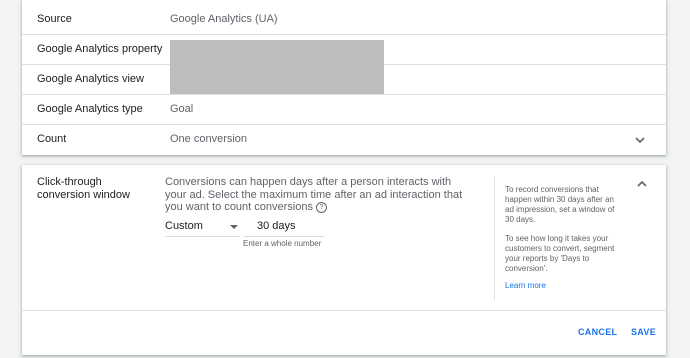  Describe the element at coordinates (344, 110) in the screenshot. I see `ga-type-row: Google Analytics type Goal` at that location.